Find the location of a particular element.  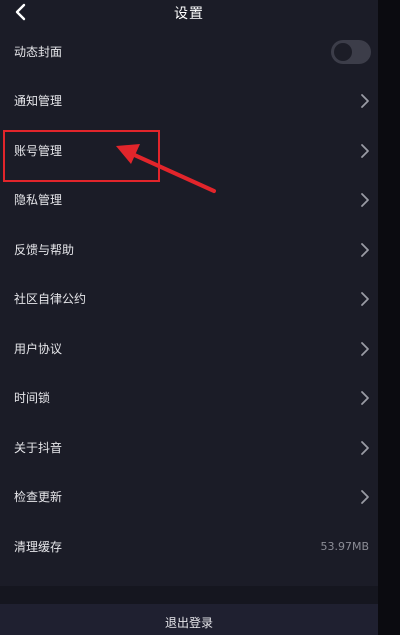

setting-label: 关于抖音 is located at coordinates (38, 448).